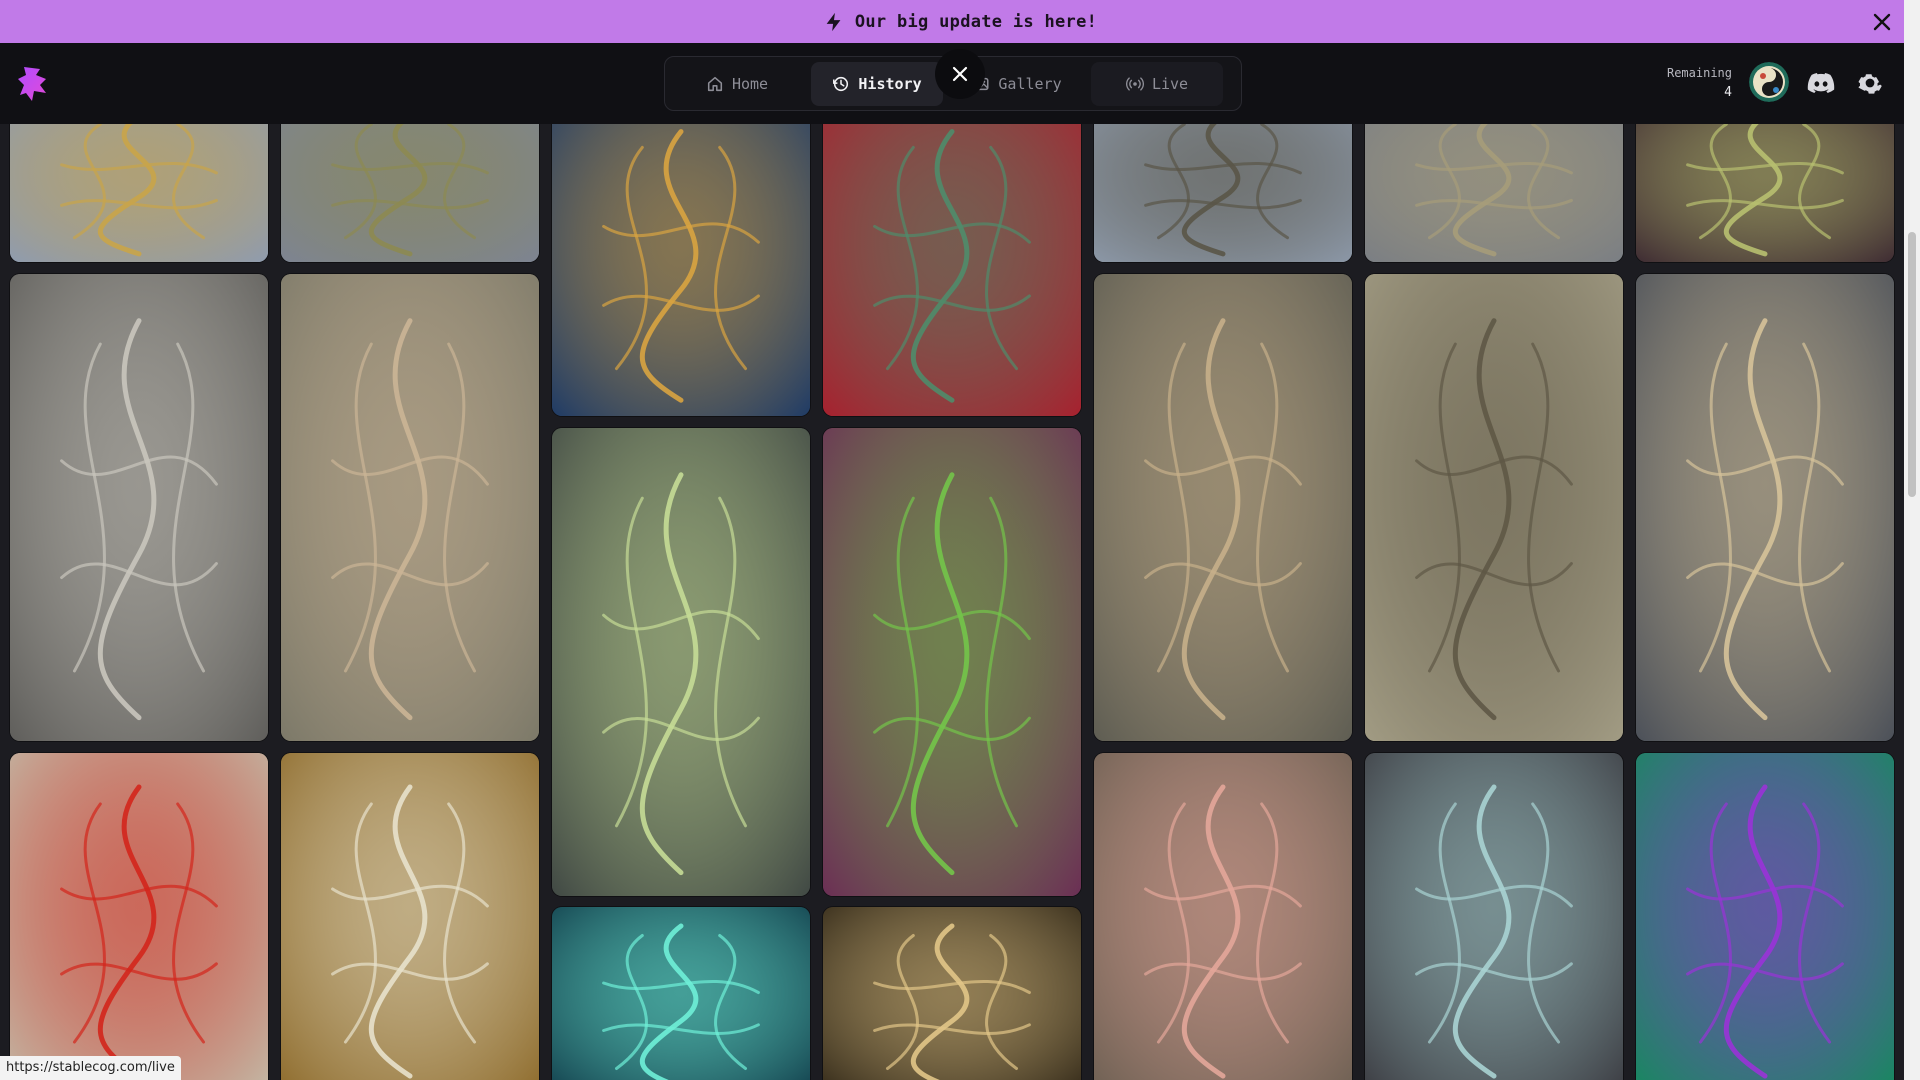 The width and height of the screenshot is (1920, 1080). I want to click on remaining-label: Remaining, so click(1699, 73).